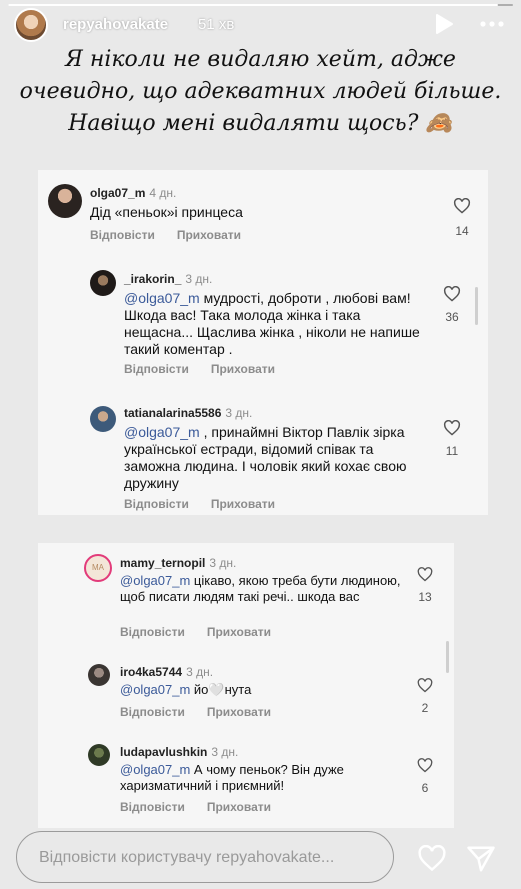 Image resolution: width=521 pixels, height=889 pixels. I want to click on comment-username: iro4ka5744 3 дн., so click(166, 672).